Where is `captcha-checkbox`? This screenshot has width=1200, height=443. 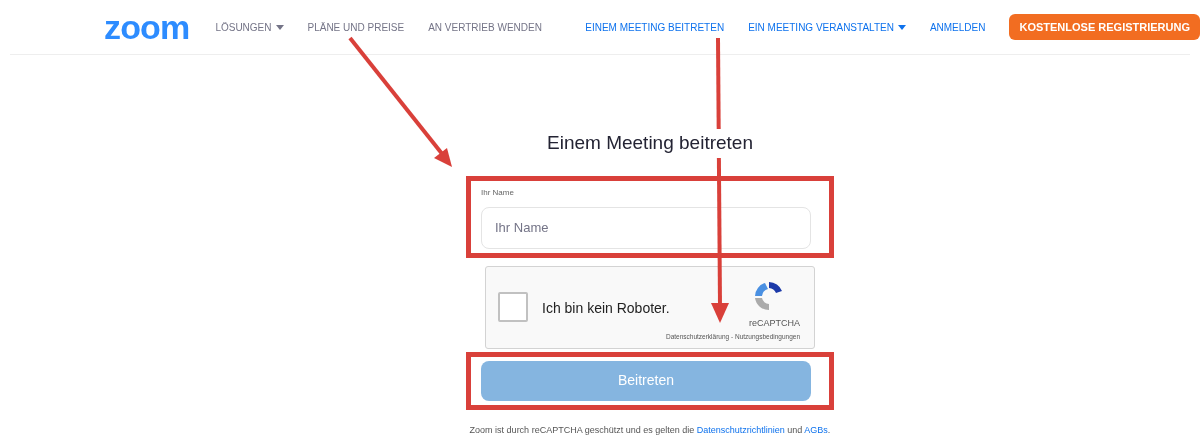
captcha-checkbox is located at coordinates (513, 306).